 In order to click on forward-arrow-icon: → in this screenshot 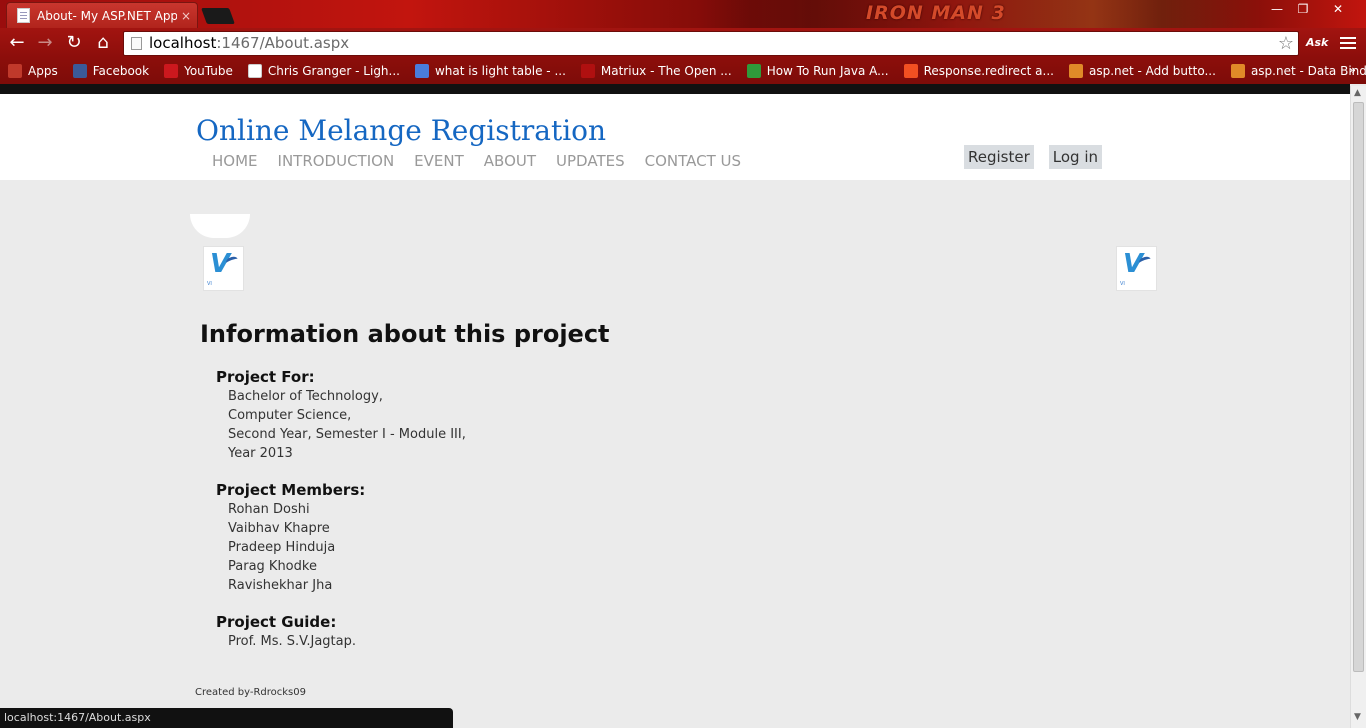, I will do `click(45, 43)`.